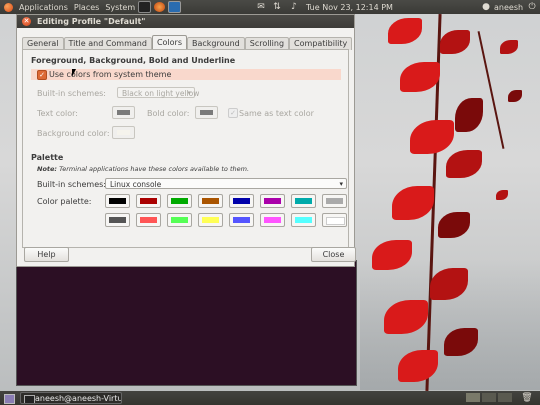 The width and height of the screenshot is (540, 405). I want to click on terminal-launcher-icon, so click(145, 7).